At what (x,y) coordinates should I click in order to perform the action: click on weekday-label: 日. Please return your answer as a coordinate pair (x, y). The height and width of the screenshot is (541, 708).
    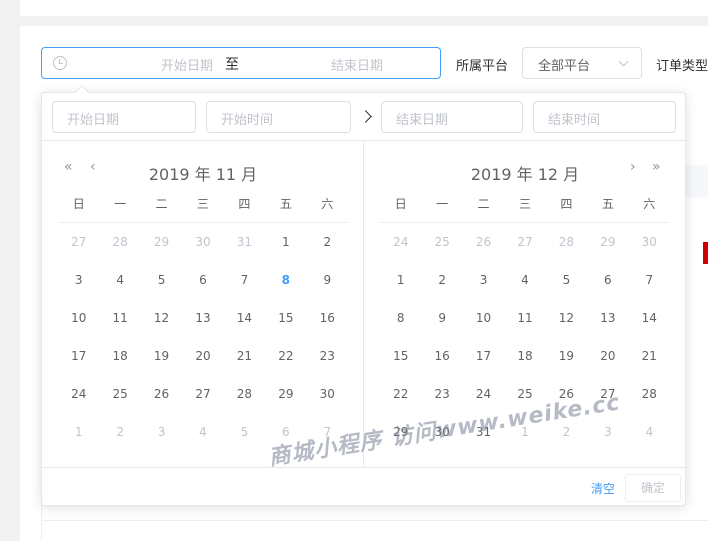
    Looking at the image, I should click on (400, 204).